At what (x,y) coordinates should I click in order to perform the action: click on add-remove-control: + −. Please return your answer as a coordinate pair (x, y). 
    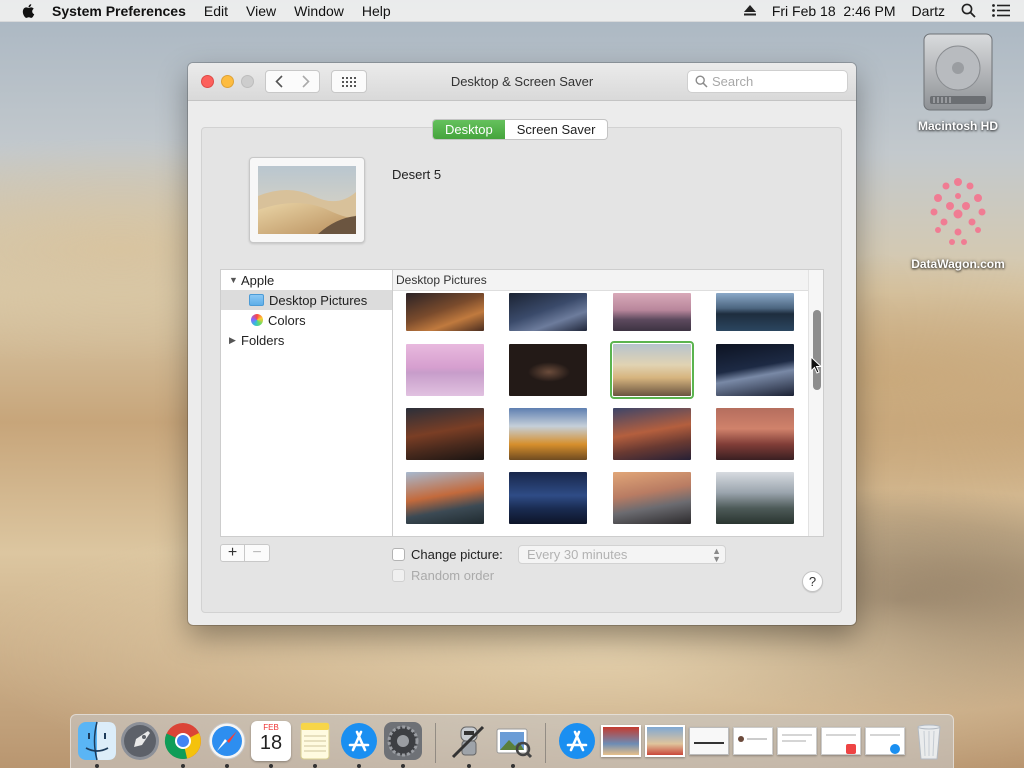
    Looking at the image, I should click on (245, 553).